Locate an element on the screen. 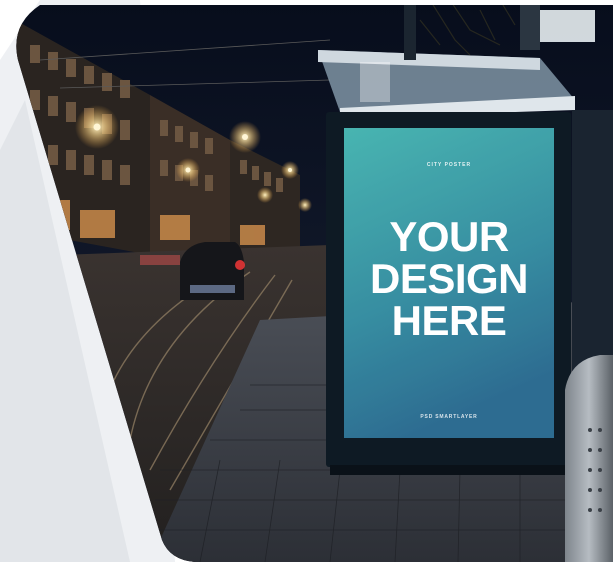 The image size is (613, 562). poster-headline: YOUR DESIGN HERE is located at coordinates (449, 279).